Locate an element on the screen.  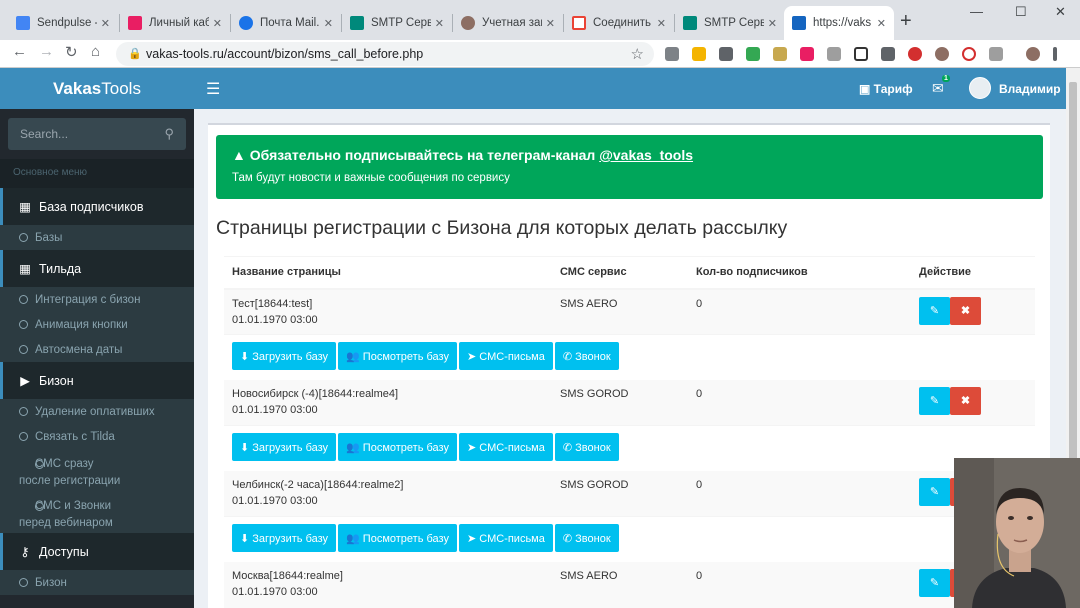
telegram-link: @vakas_tools is located at coordinates (646, 155).